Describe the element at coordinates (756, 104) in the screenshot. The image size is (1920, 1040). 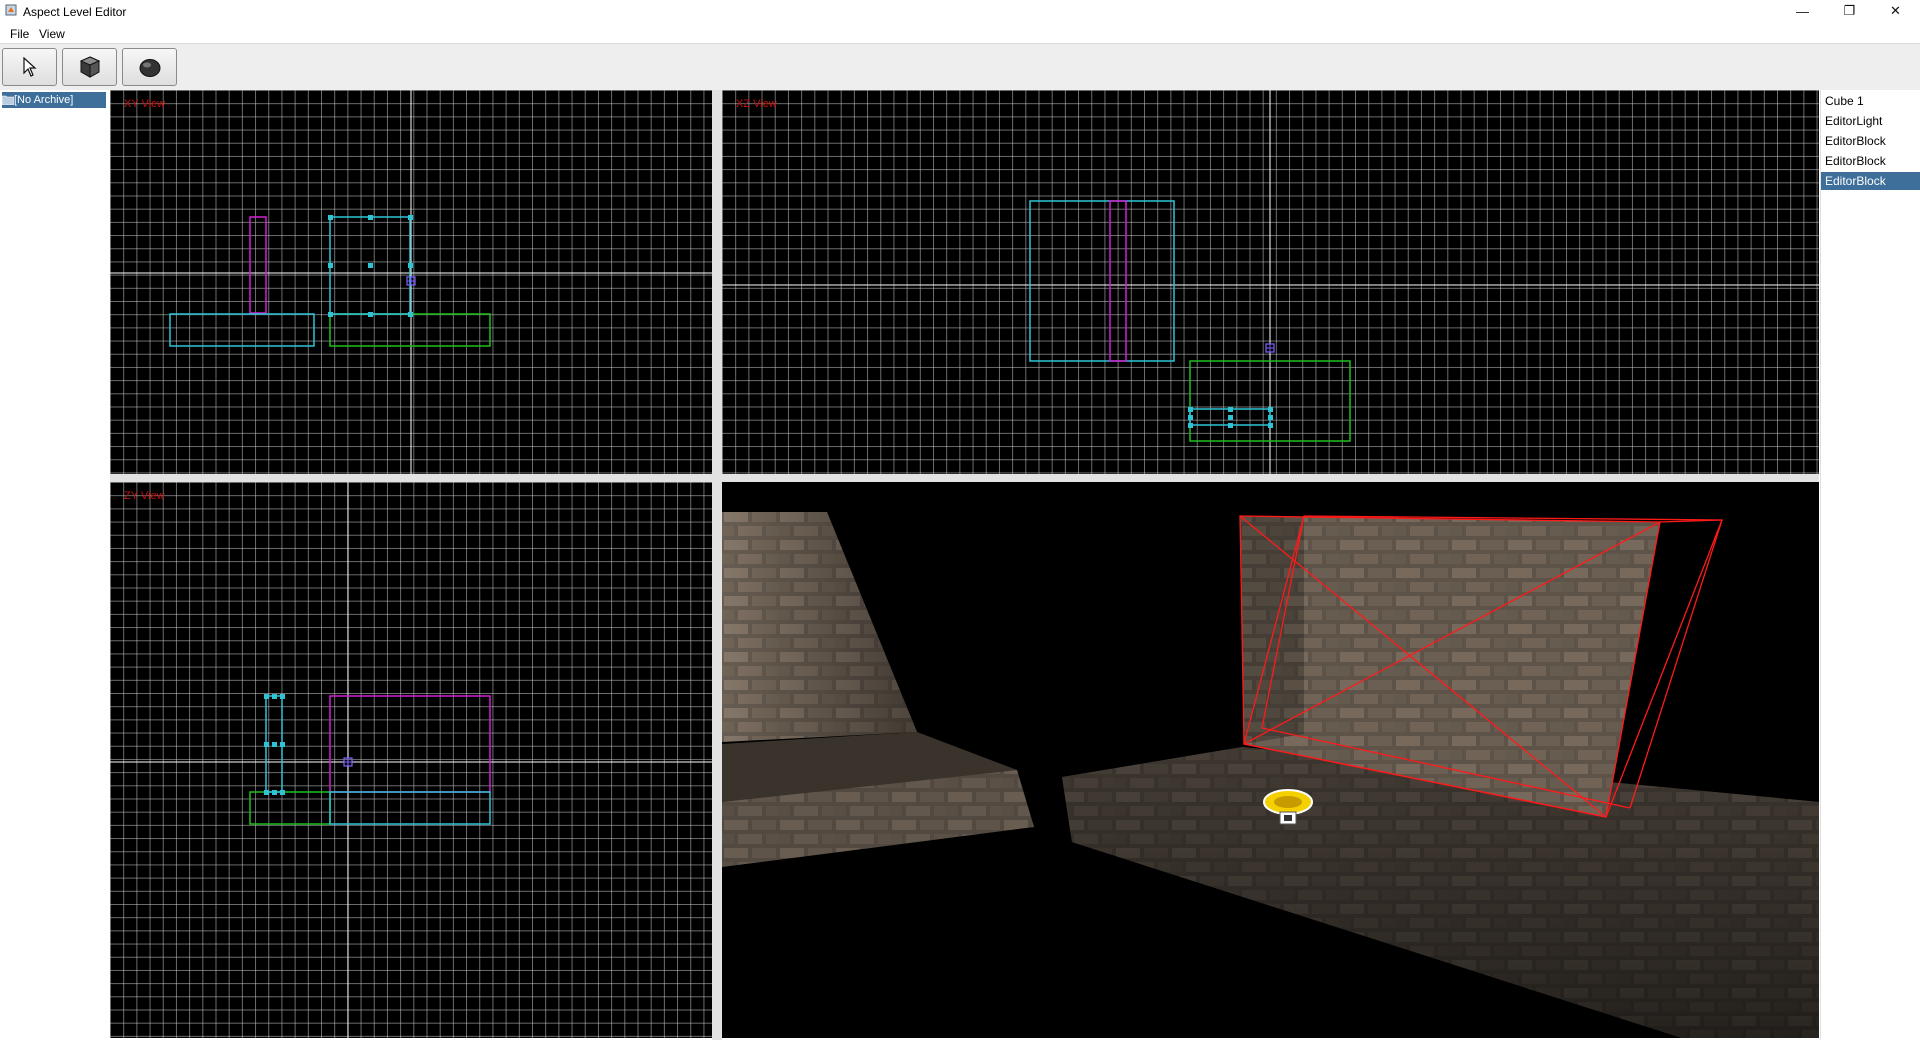
I see `xz-view-label: XZ View` at that location.